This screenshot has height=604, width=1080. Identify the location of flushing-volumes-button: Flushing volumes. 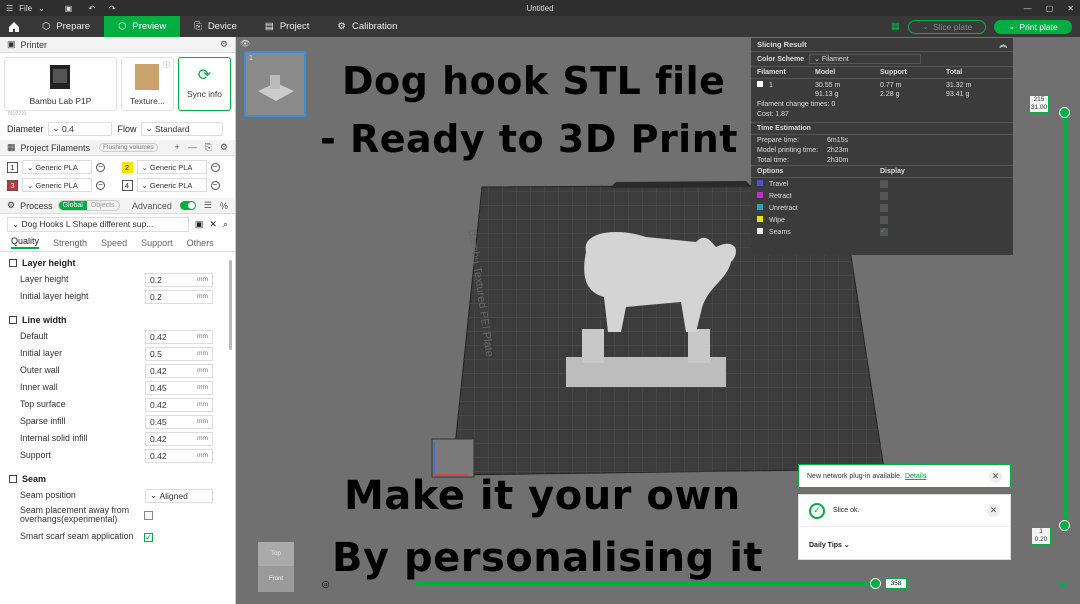
(128, 147).